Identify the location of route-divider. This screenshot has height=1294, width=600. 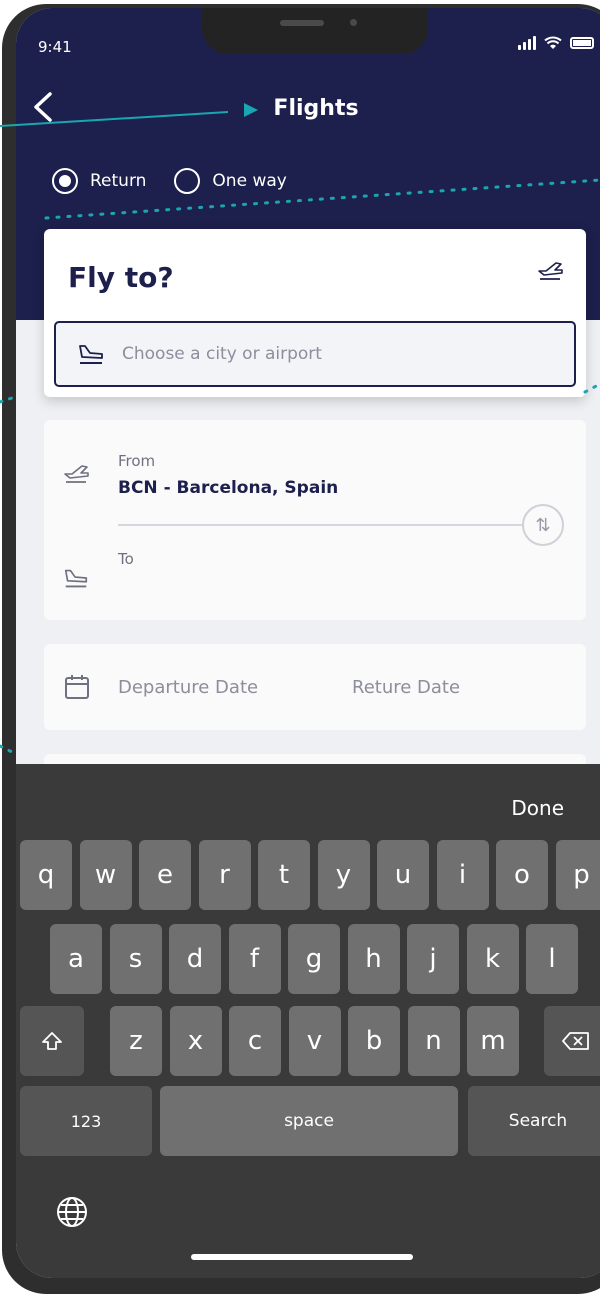
(323, 525).